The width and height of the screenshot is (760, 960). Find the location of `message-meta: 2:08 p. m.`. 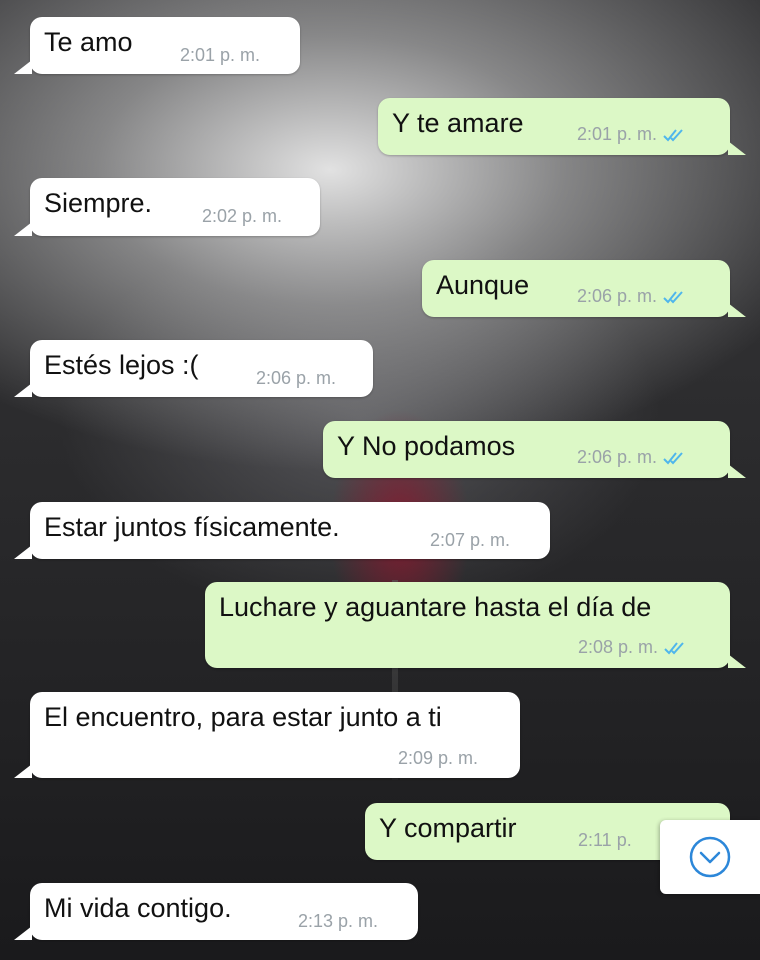

message-meta: 2:08 p. m. is located at coordinates (632, 647).